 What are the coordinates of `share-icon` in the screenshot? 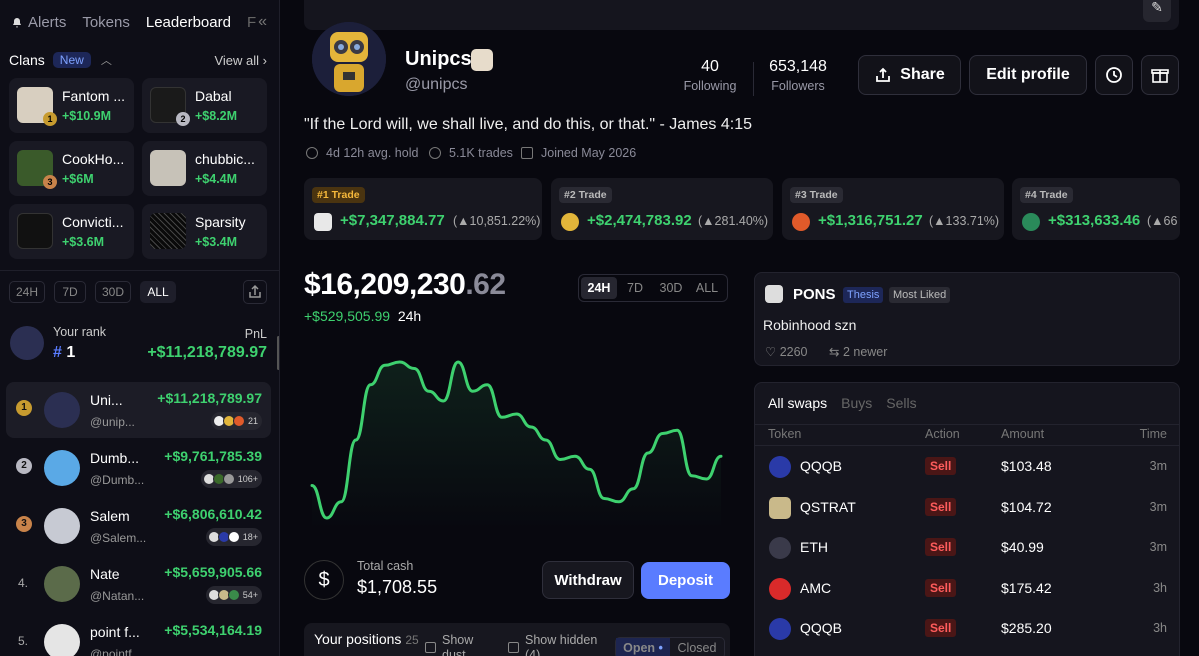 It's located at (255, 292).